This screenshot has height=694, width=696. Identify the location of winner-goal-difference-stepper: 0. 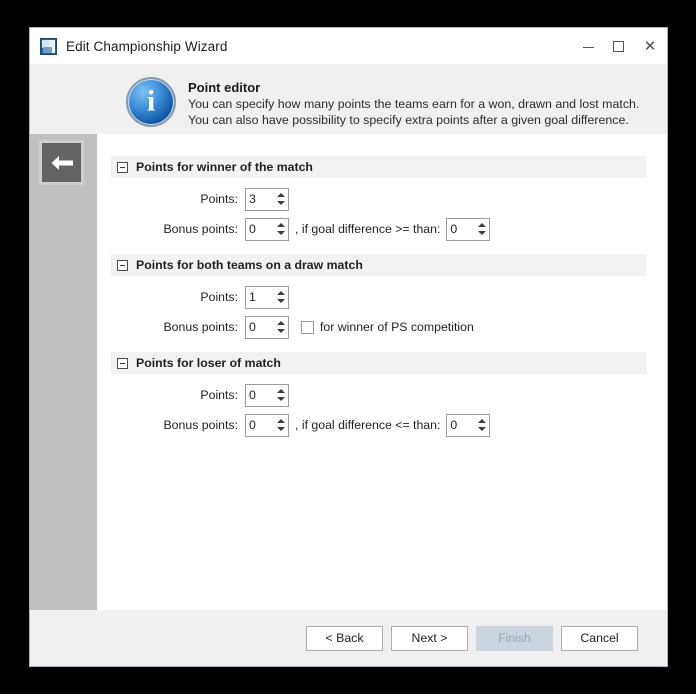
(468, 229).